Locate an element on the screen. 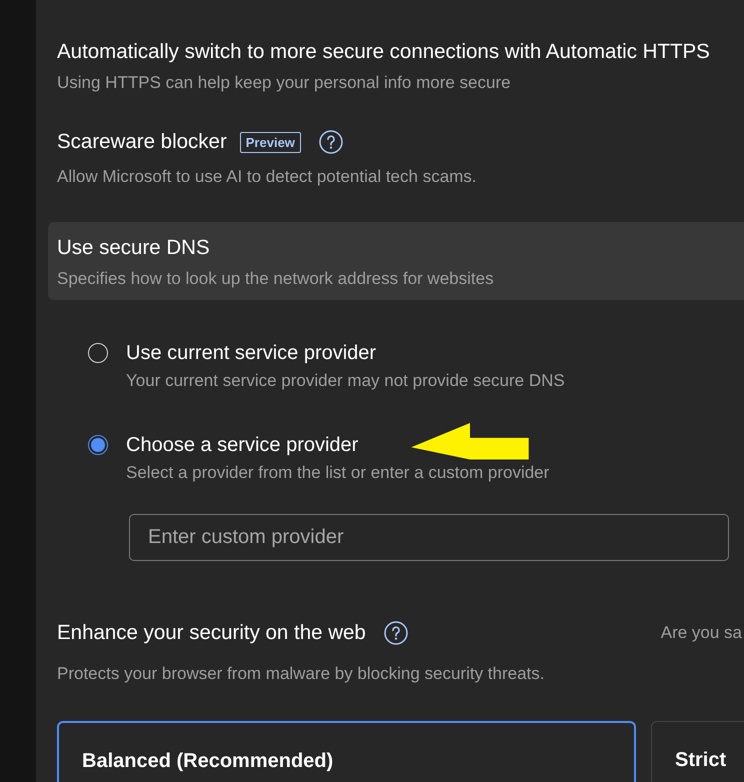 The height and width of the screenshot is (782, 744). mode-label: Strict is located at coordinates (700, 760).